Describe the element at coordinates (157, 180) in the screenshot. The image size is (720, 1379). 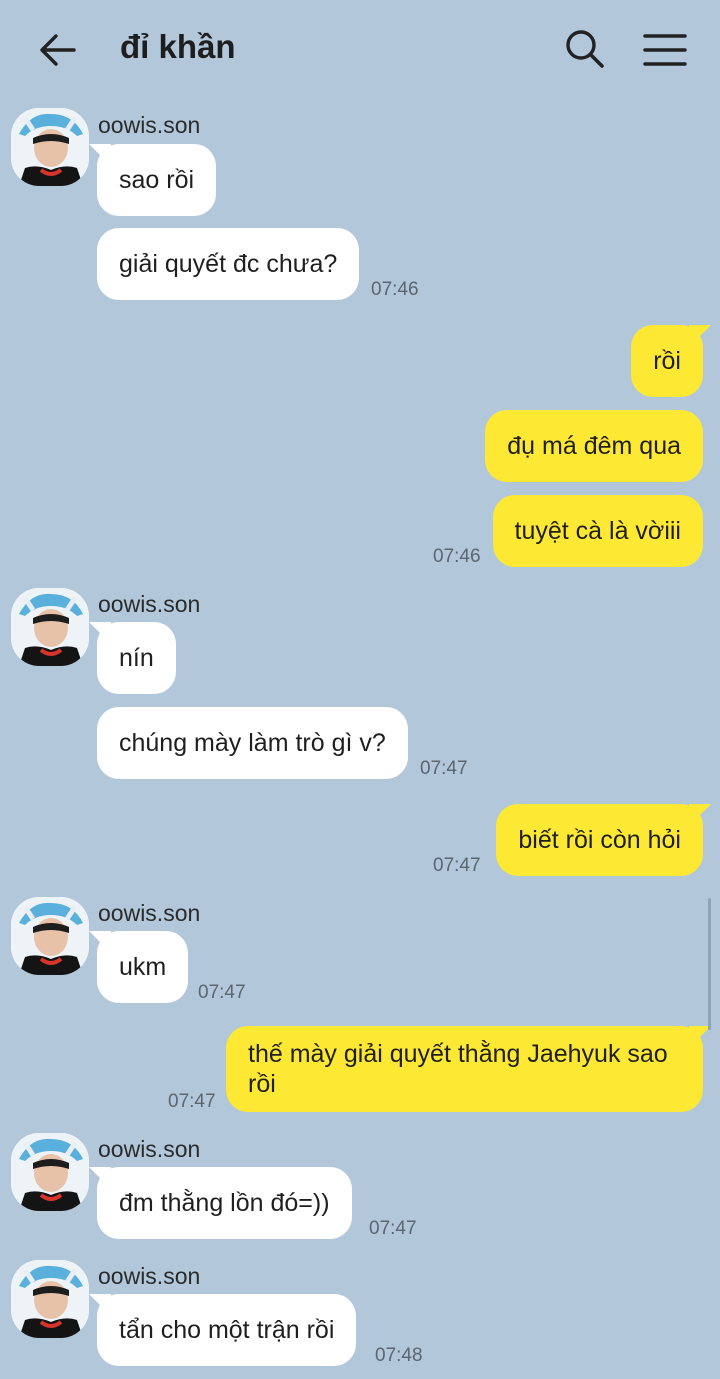
I see `message-bubble-incoming: sao rồi` at that location.